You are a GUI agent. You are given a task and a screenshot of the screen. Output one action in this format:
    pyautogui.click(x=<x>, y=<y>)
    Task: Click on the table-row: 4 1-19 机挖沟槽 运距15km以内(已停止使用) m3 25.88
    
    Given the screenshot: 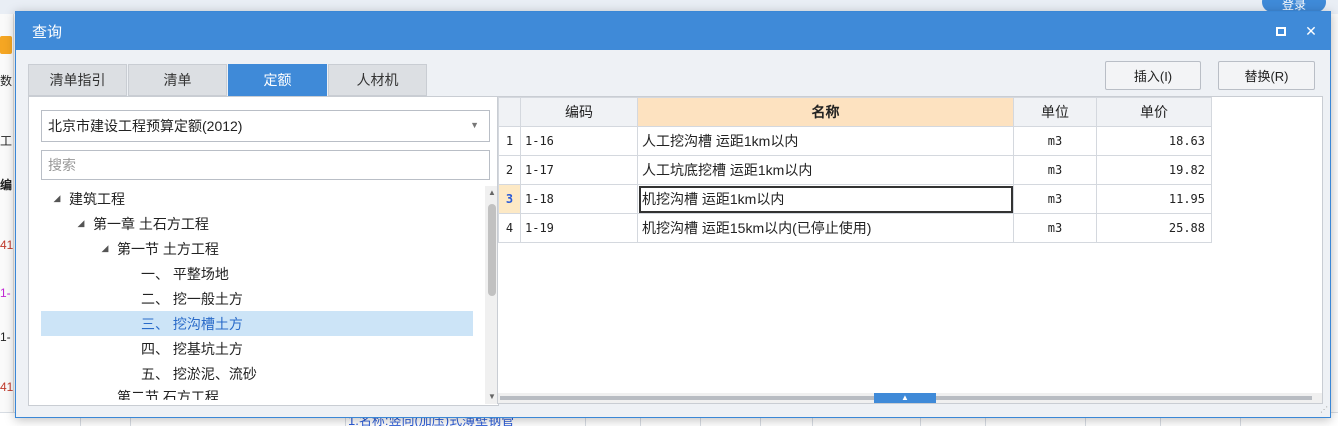 What is the action you would take?
    pyautogui.click(x=855, y=228)
    